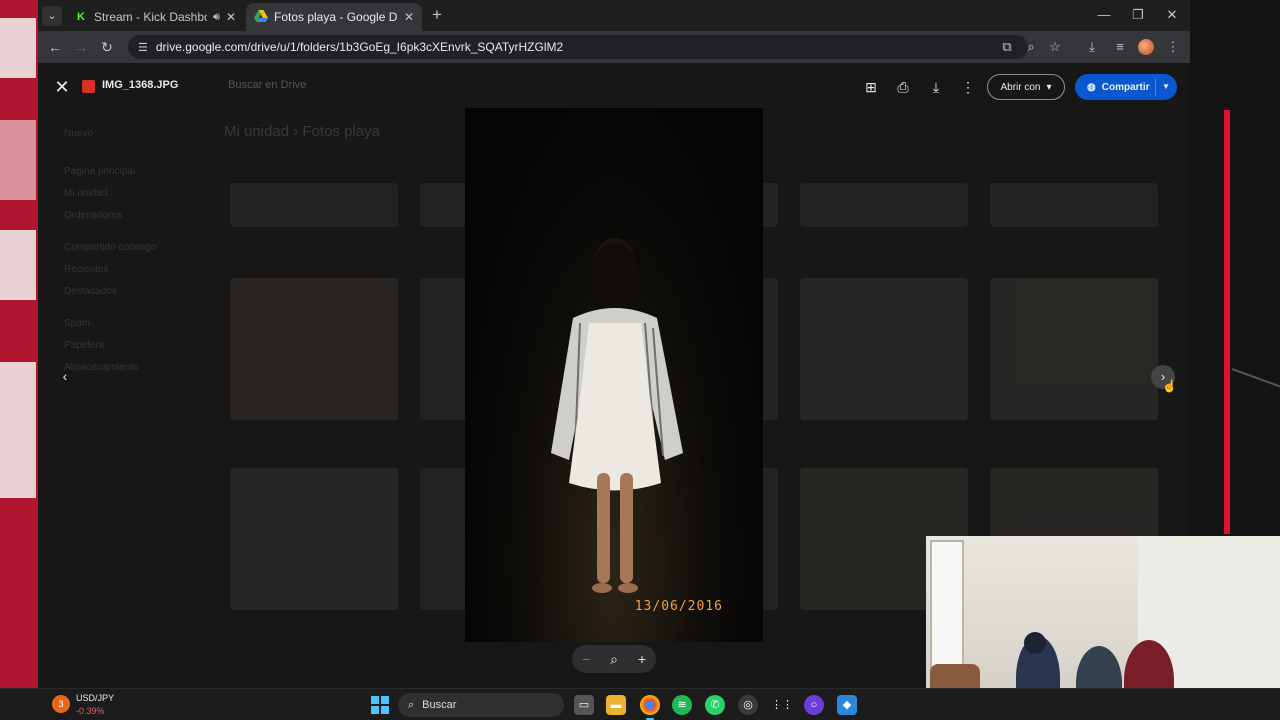 Image resolution: width=1280 pixels, height=720 pixels. I want to click on taskbar-search: ⌕ Buscar, so click(481, 705).